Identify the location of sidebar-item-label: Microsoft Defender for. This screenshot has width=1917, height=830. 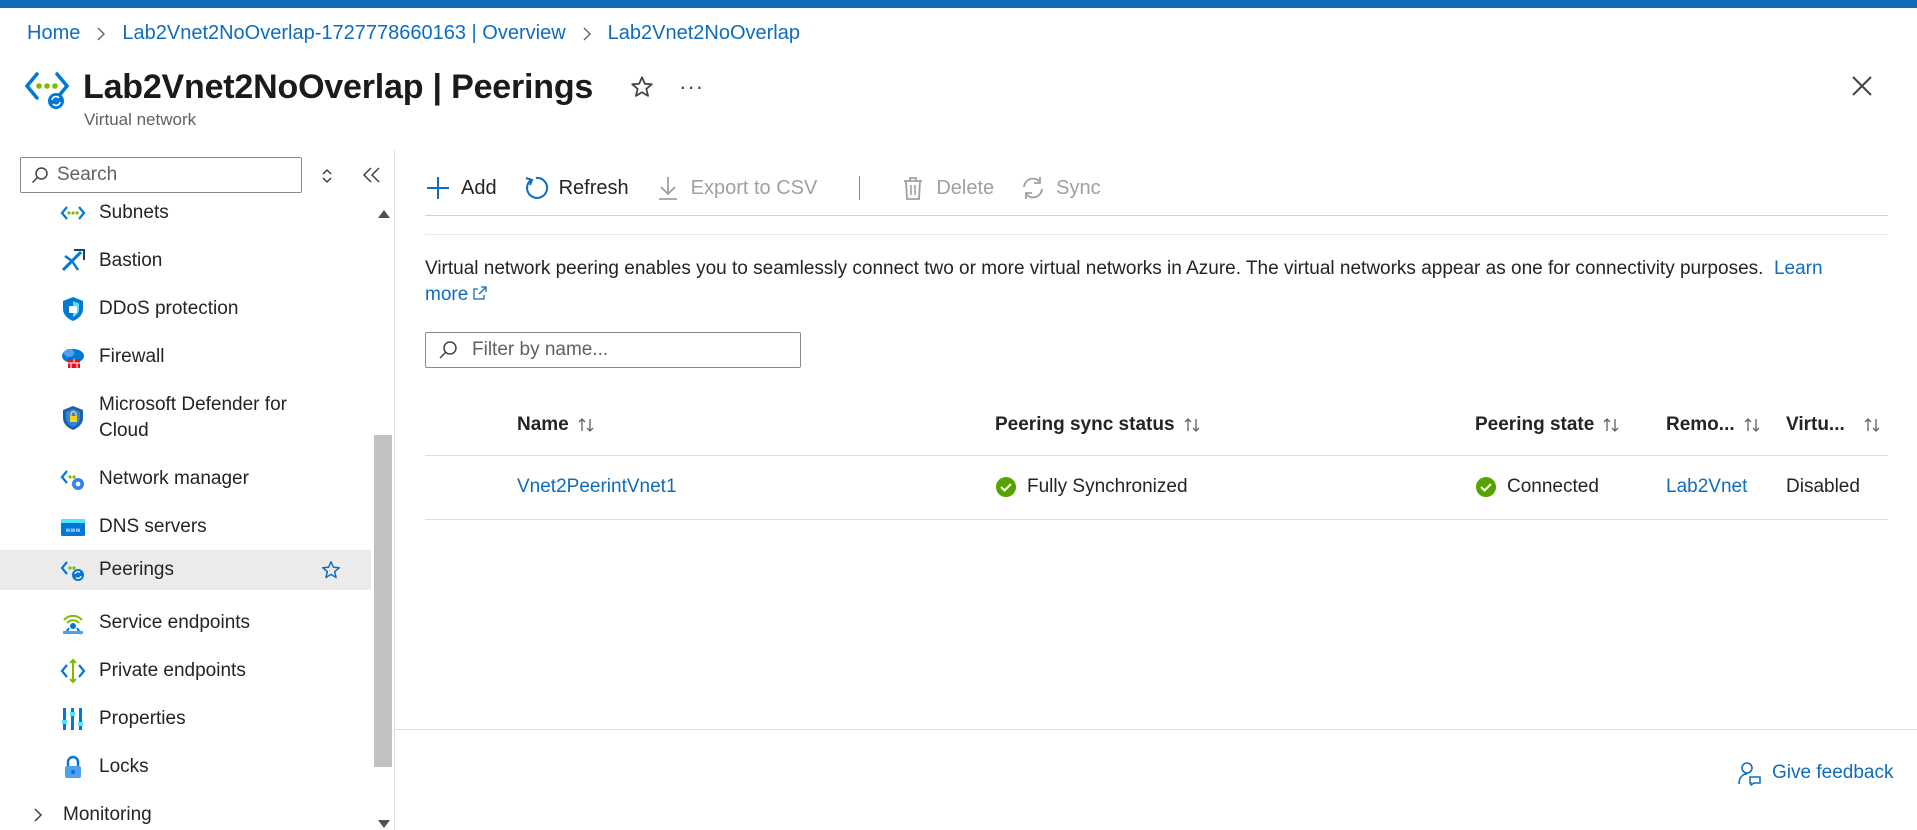
(193, 404).